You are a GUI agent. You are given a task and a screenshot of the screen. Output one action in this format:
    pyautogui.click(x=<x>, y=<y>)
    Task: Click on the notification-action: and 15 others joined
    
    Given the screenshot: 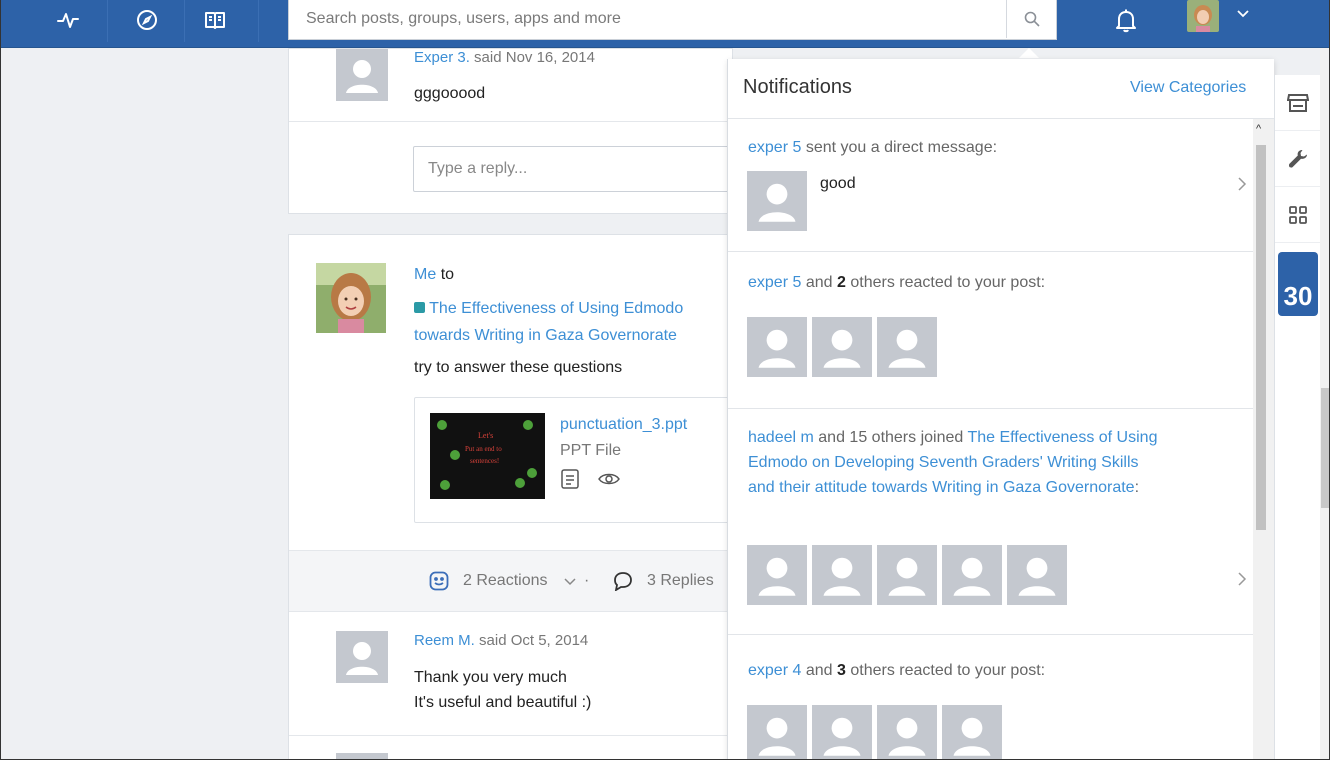 What is the action you would take?
    pyautogui.click(x=891, y=437)
    